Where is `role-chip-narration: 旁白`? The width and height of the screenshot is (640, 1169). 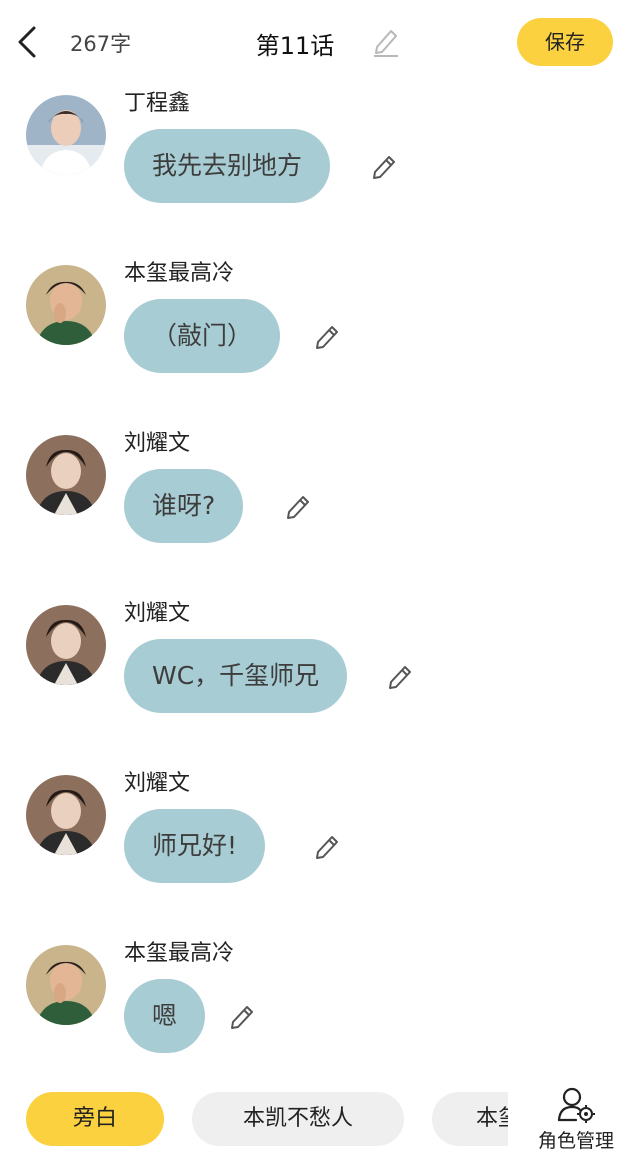 role-chip-narration: 旁白 is located at coordinates (95, 1119).